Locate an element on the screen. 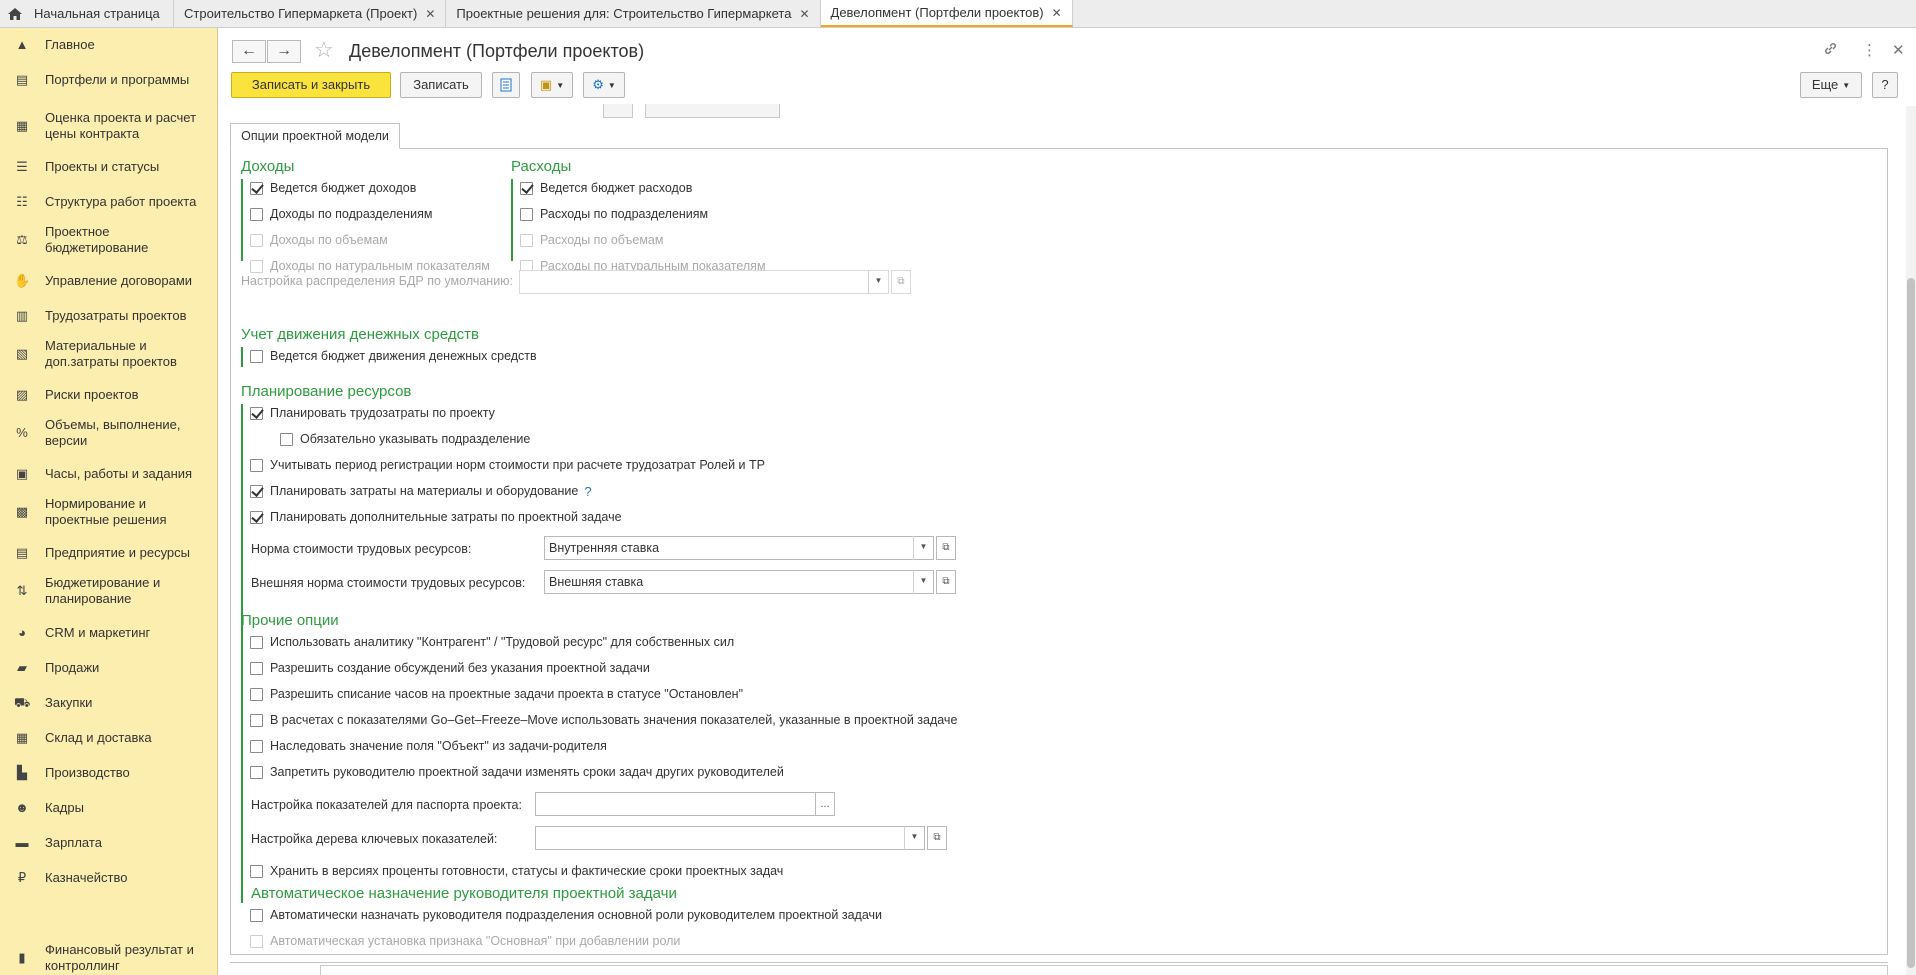 This screenshot has width=1916, height=975. income-by-volumes-checkbox: Доходы по объемам is located at coordinates (319, 240).